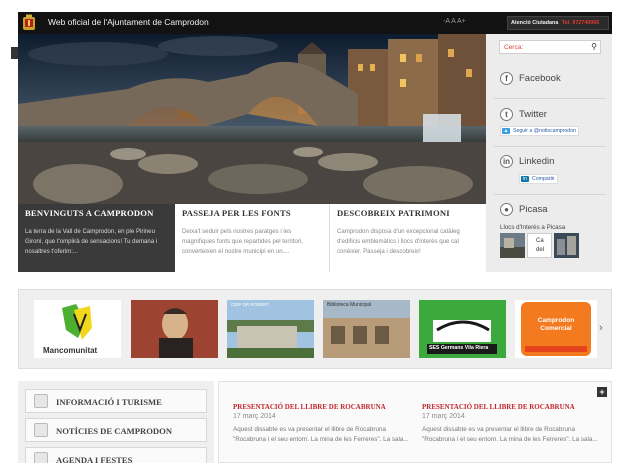 This screenshot has width=618, height=463. I want to click on facebook-icon: f, so click(506, 78).